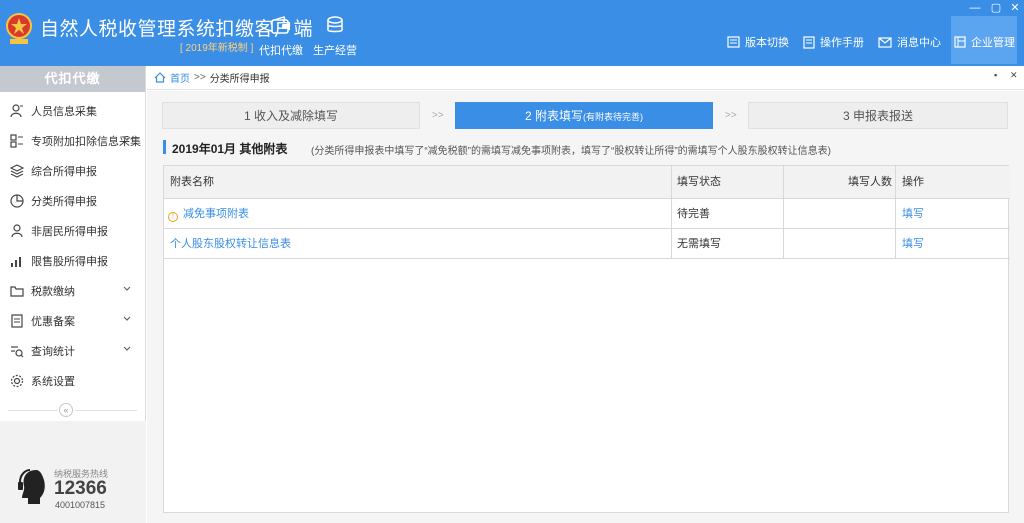 The width and height of the screenshot is (1024, 523). I want to click on wallet-icon, so click(280, 25).